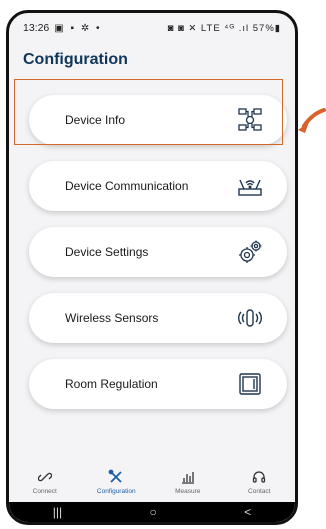 The image size is (326, 529). I want to click on nav-contact: Contact, so click(260, 485).